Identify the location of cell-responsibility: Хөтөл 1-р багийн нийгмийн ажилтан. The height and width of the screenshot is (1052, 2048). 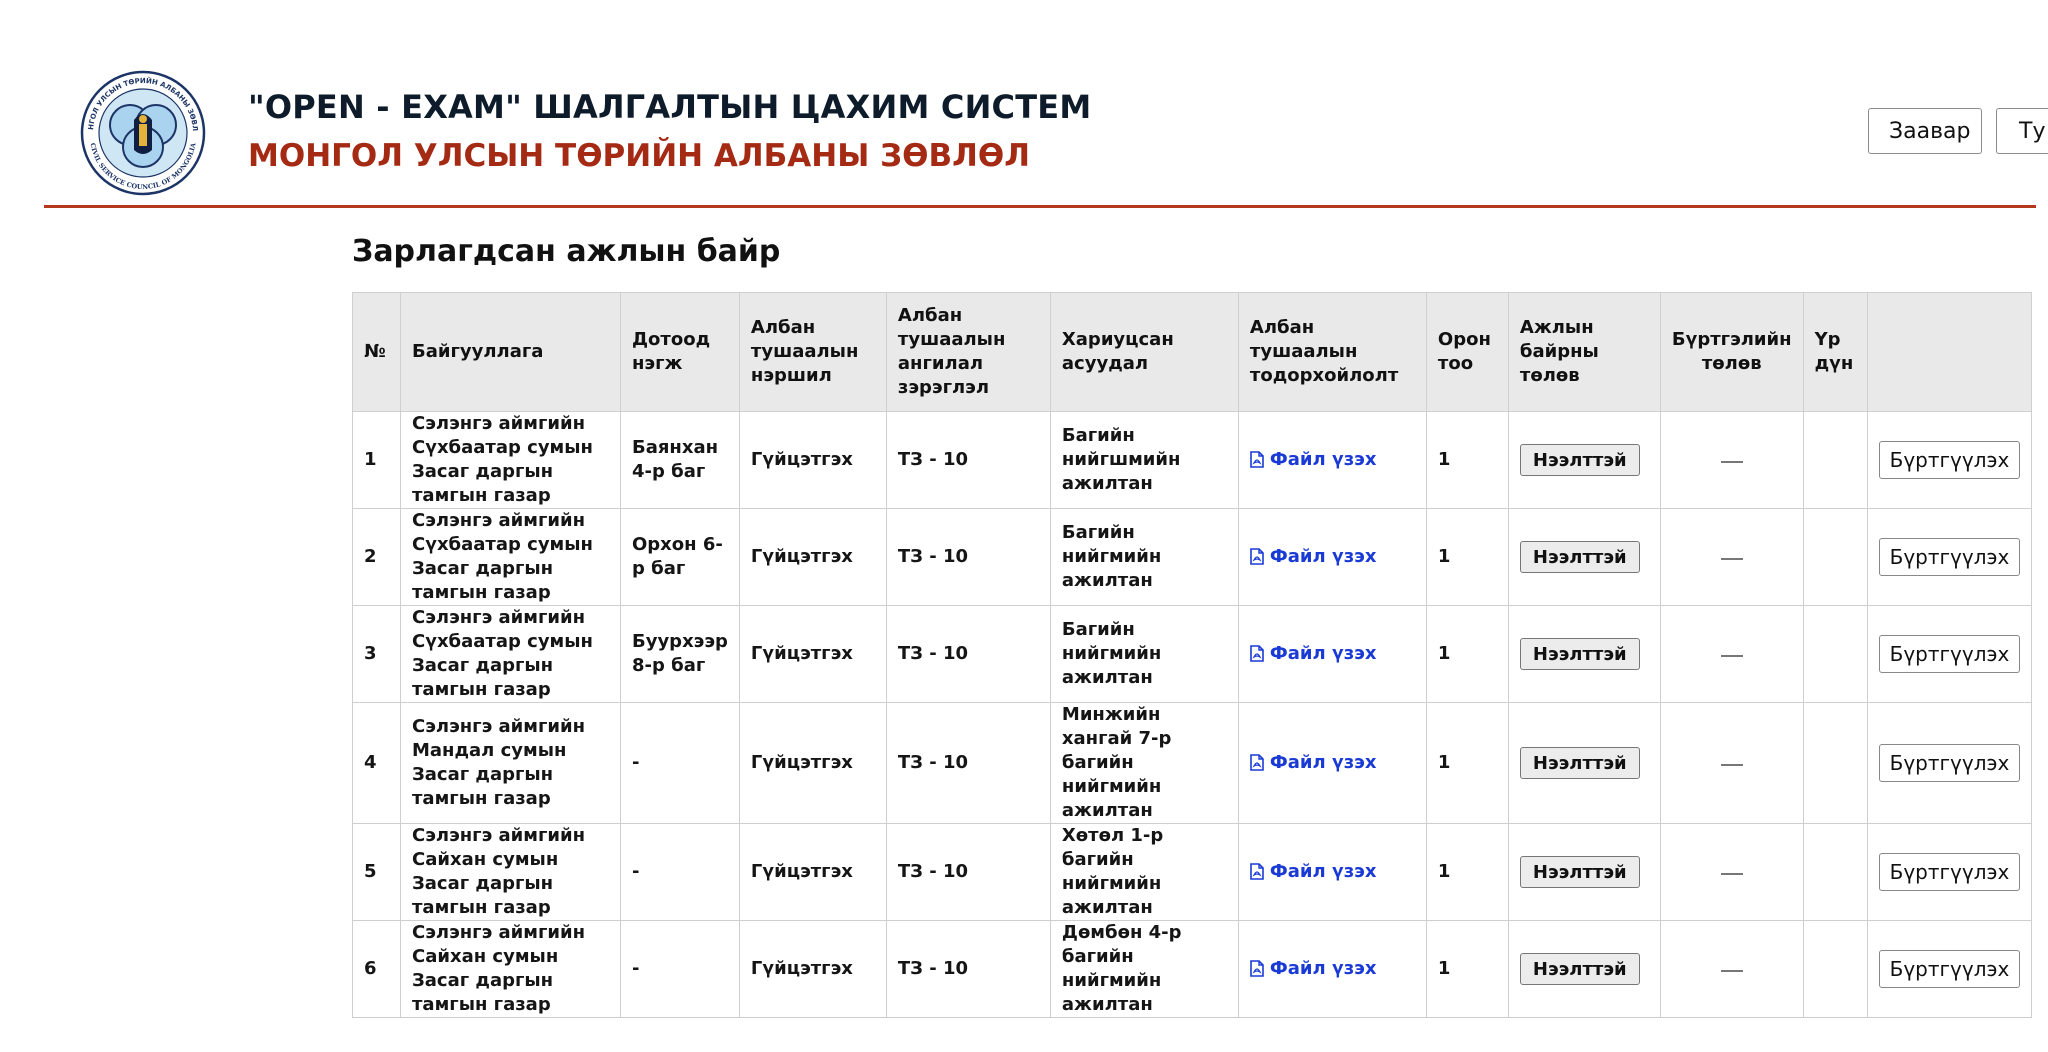
(1144, 872).